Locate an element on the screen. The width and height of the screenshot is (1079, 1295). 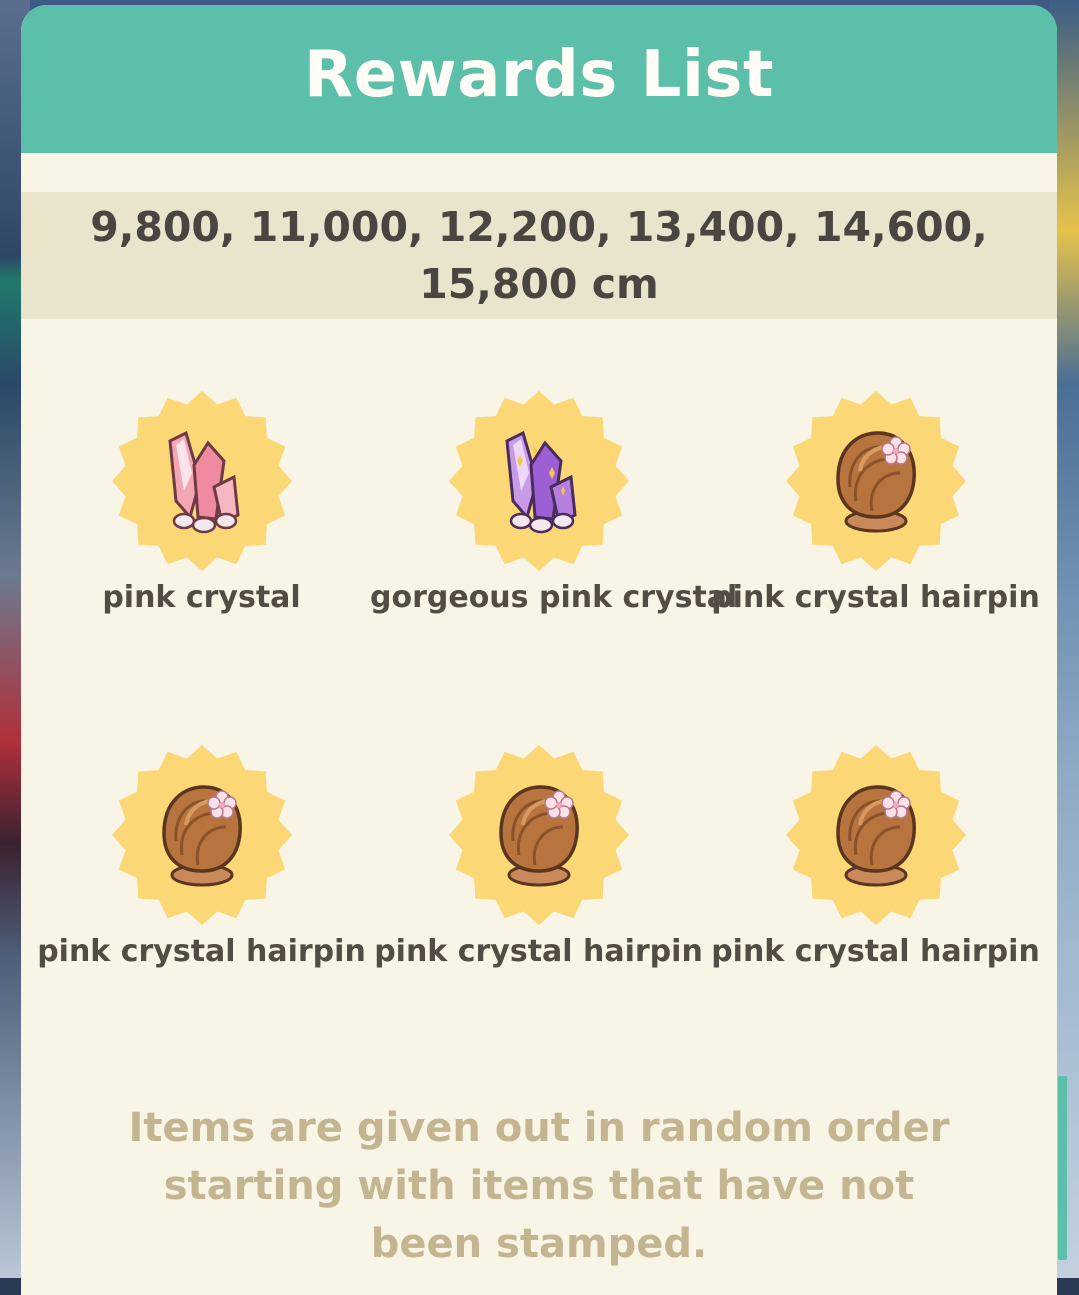
footer-line-2: starting with items that have not is located at coordinates (539, 1186).